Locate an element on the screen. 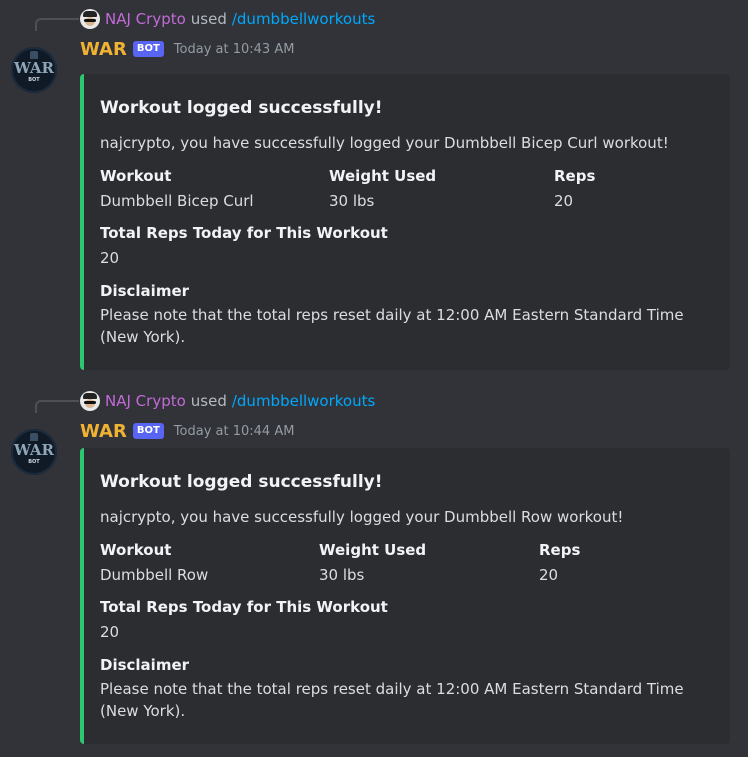 The width and height of the screenshot is (748, 757). field-workout-value: Dumbbell Bicep Curl is located at coordinates (177, 201).